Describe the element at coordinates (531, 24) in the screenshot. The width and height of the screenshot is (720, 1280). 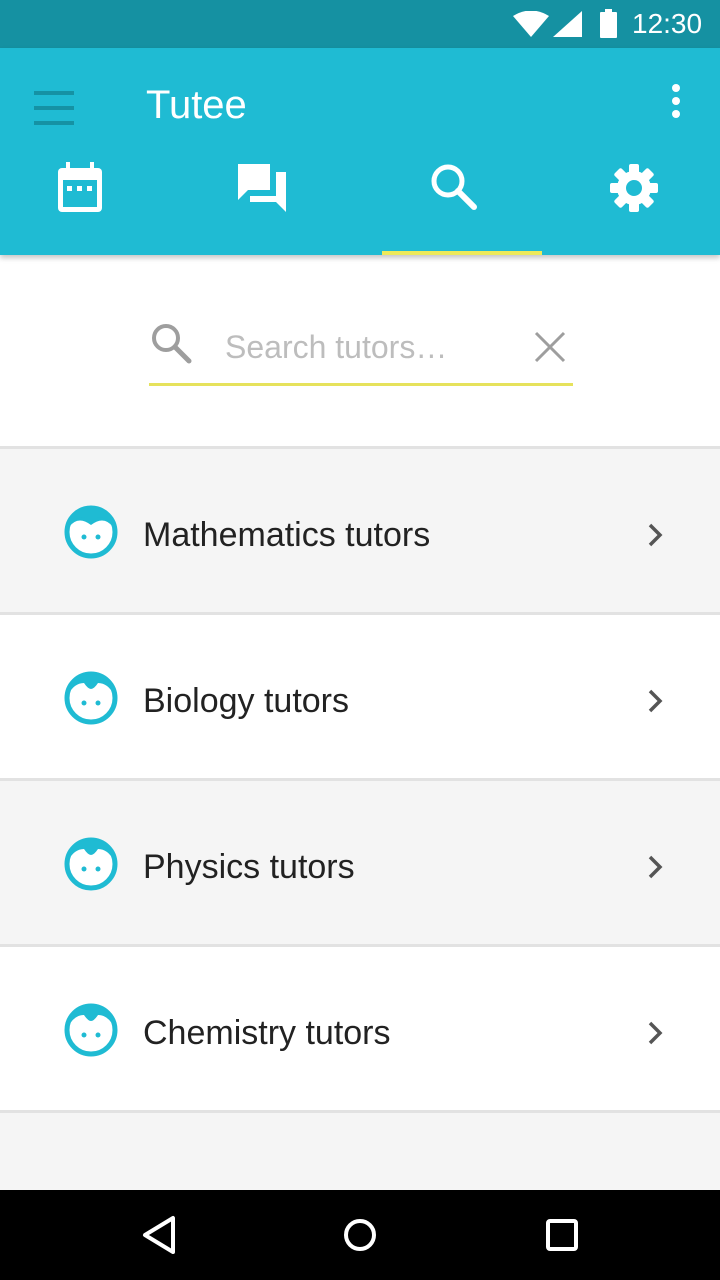
I see `wifi-icon` at that location.